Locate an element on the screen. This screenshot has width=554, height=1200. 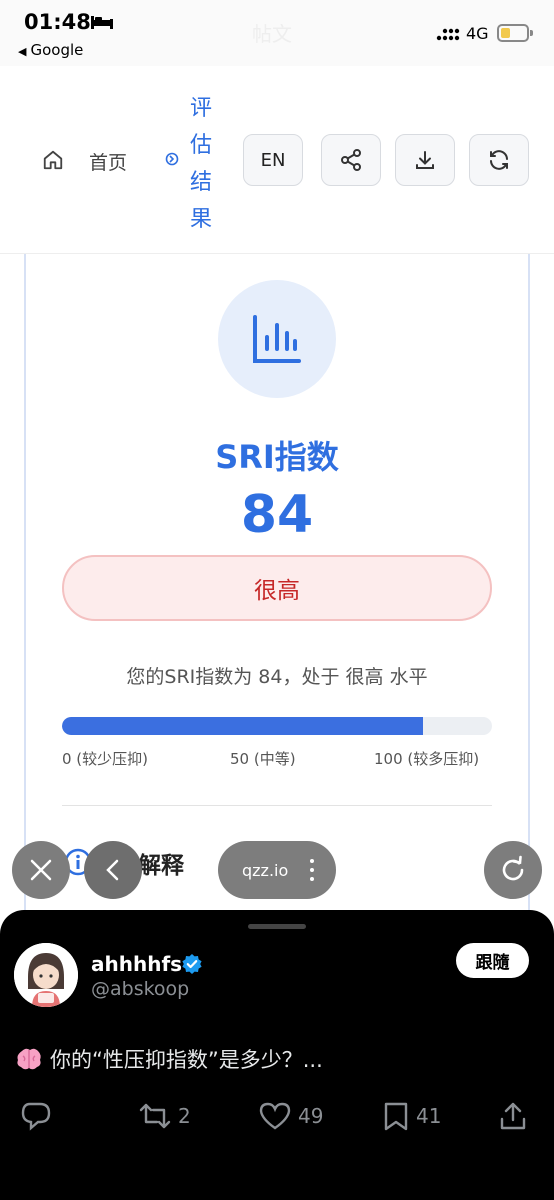
back-app-label: Google is located at coordinates (57, 50).